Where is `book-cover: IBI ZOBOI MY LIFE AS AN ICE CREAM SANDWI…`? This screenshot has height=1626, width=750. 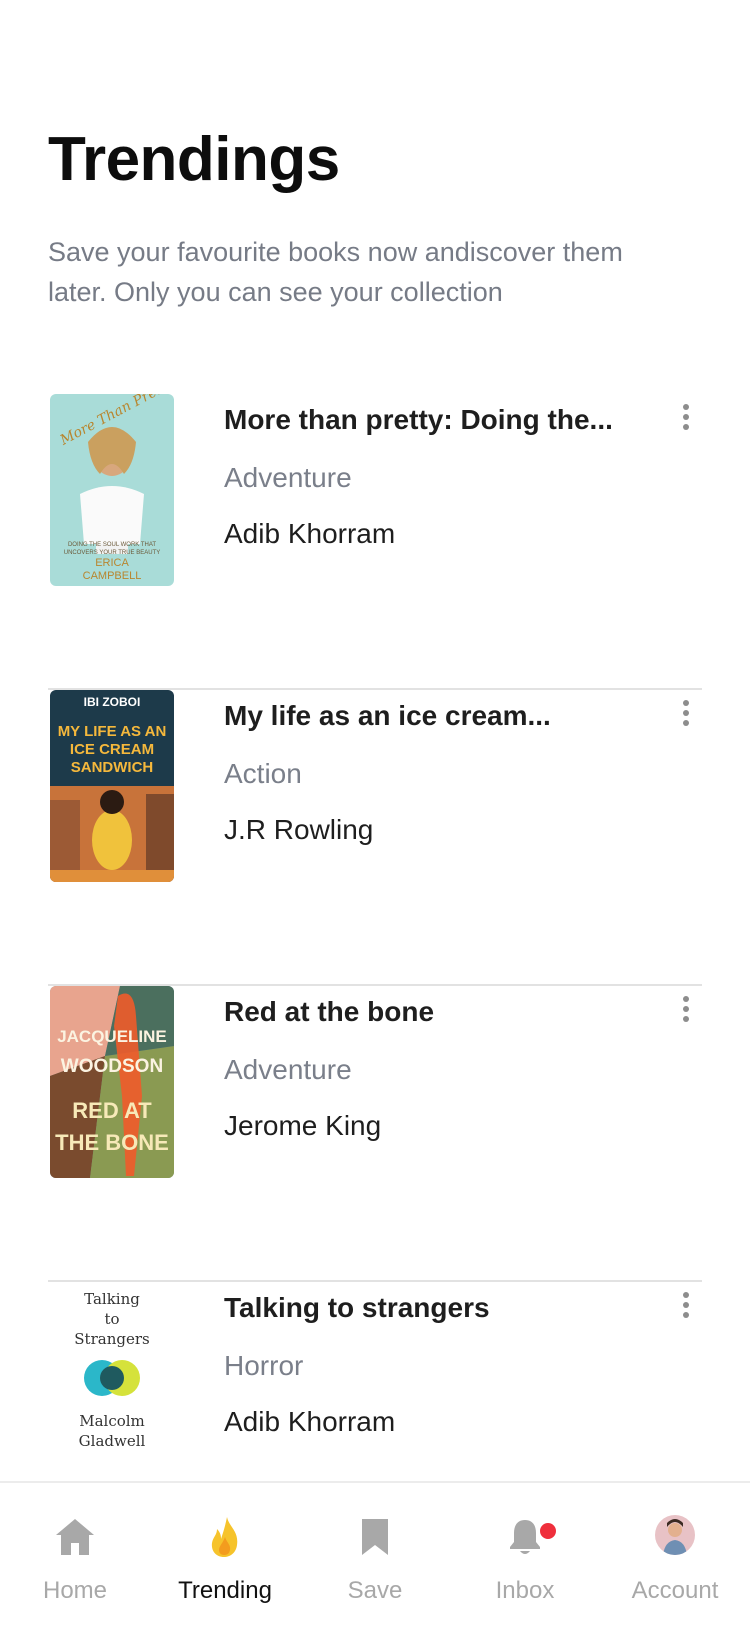
book-cover: IBI ZOBOI MY LIFE AS AN ICE CREAM SANDWI… is located at coordinates (112, 786).